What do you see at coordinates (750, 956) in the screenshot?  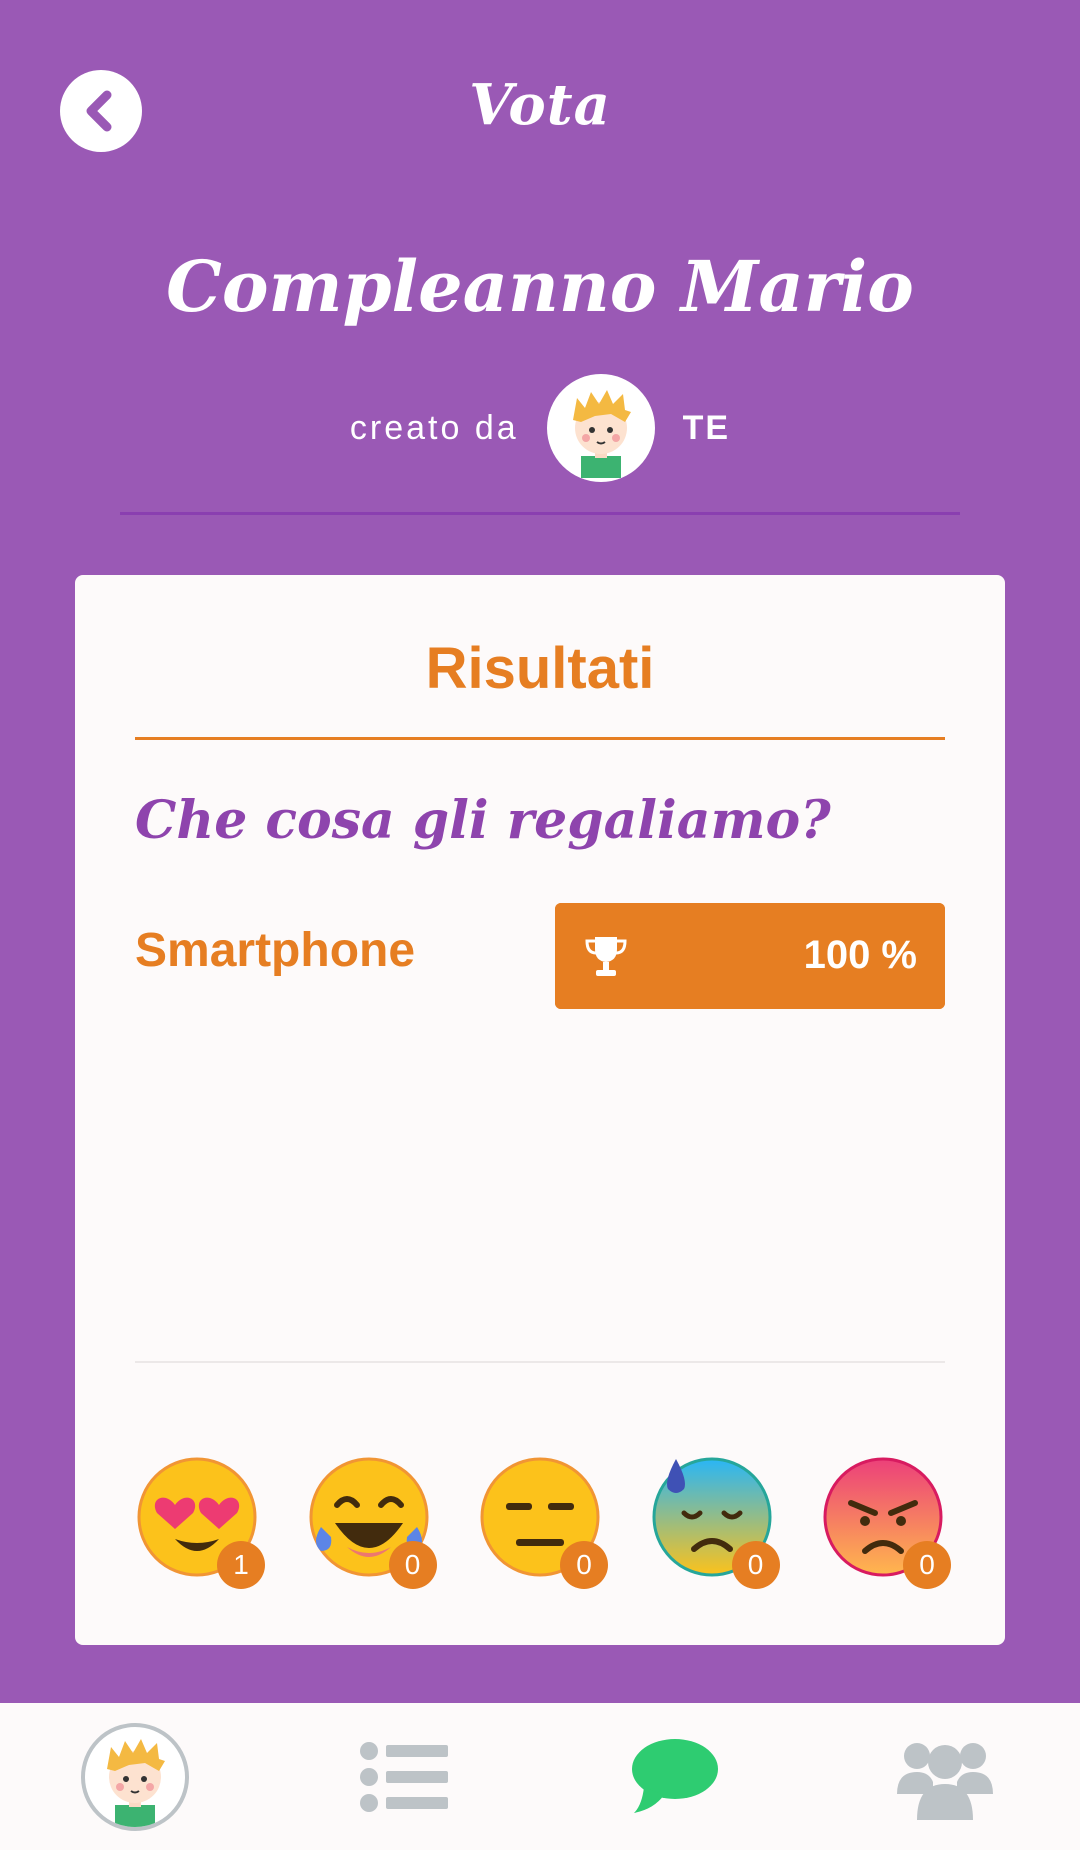 I see `result-bar: 100 %` at bounding box center [750, 956].